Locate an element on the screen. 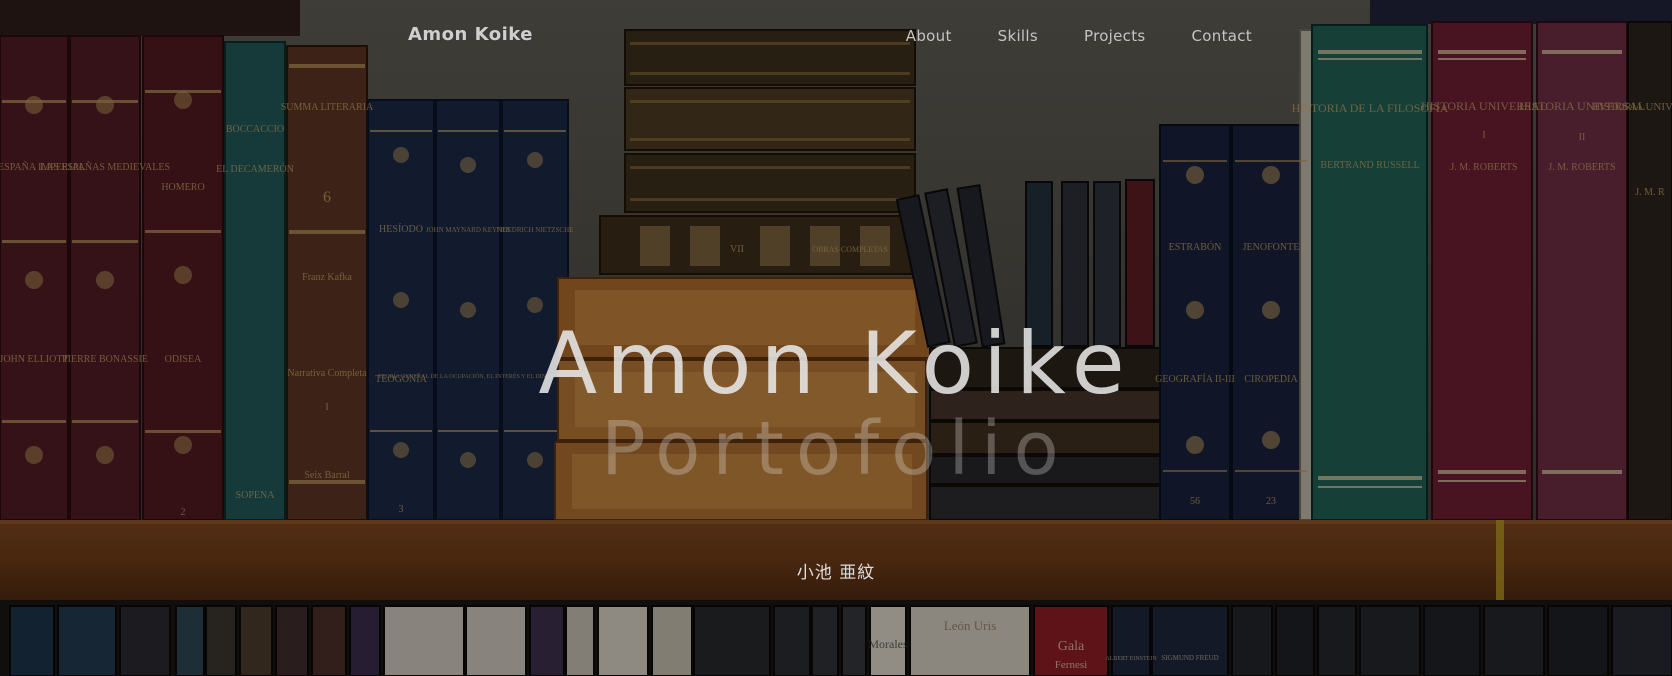  brand-link: Amon Koike is located at coordinates (470, 34).